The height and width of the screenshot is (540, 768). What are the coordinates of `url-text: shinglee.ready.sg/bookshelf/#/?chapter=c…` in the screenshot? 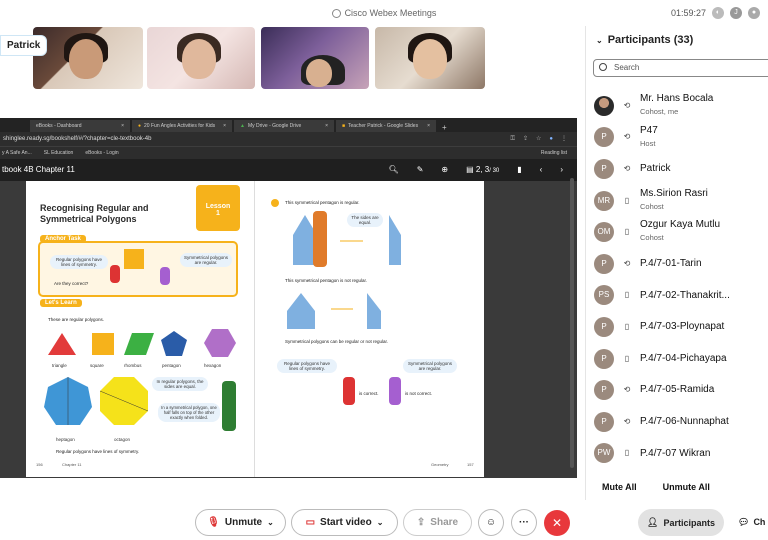 It's located at (77, 139).